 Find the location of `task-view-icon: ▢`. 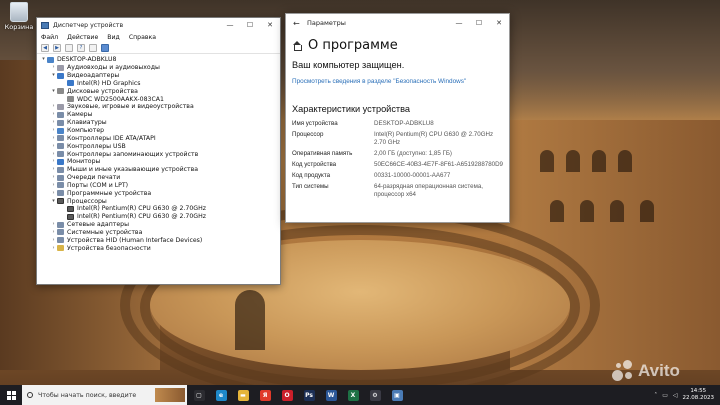

task-view-icon: ▢ is located at coordinates (199, 395).